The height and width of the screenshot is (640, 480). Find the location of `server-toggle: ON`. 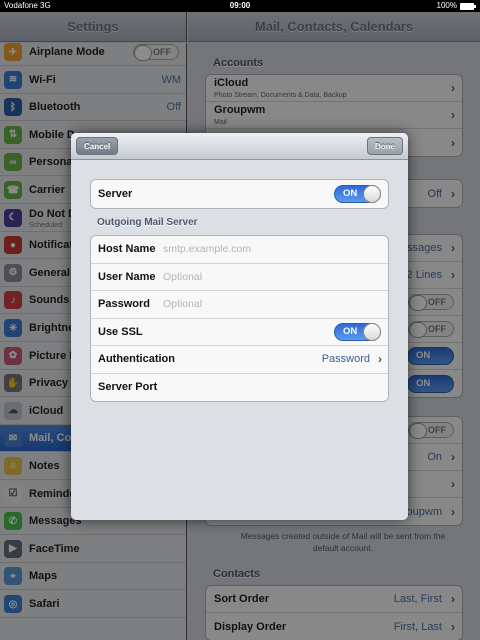

server-toggle: ON is located at coordinates (357, 193).